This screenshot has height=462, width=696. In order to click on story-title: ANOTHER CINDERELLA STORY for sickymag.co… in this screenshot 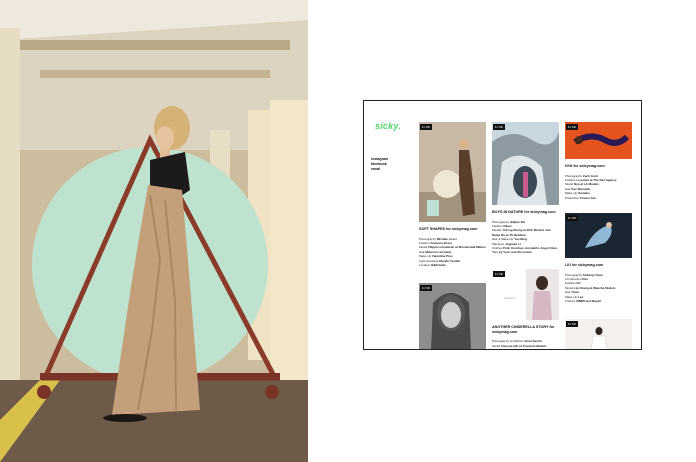, I will do `click(525, 329)`.